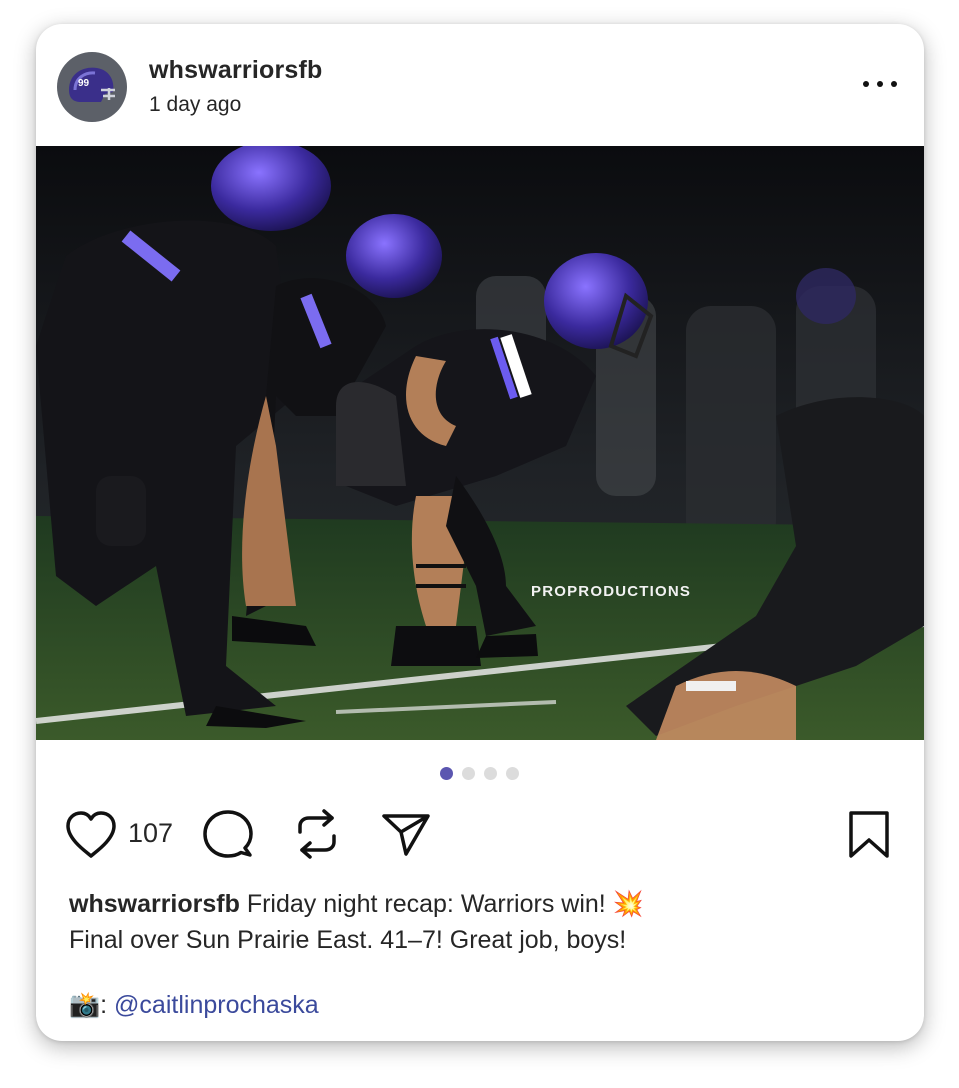 This screenshot has width=959, height=1088. What do you see at coordinates (317, 834) in the screenshot?
I see `repost-icon` at bounding box center [317, 834].